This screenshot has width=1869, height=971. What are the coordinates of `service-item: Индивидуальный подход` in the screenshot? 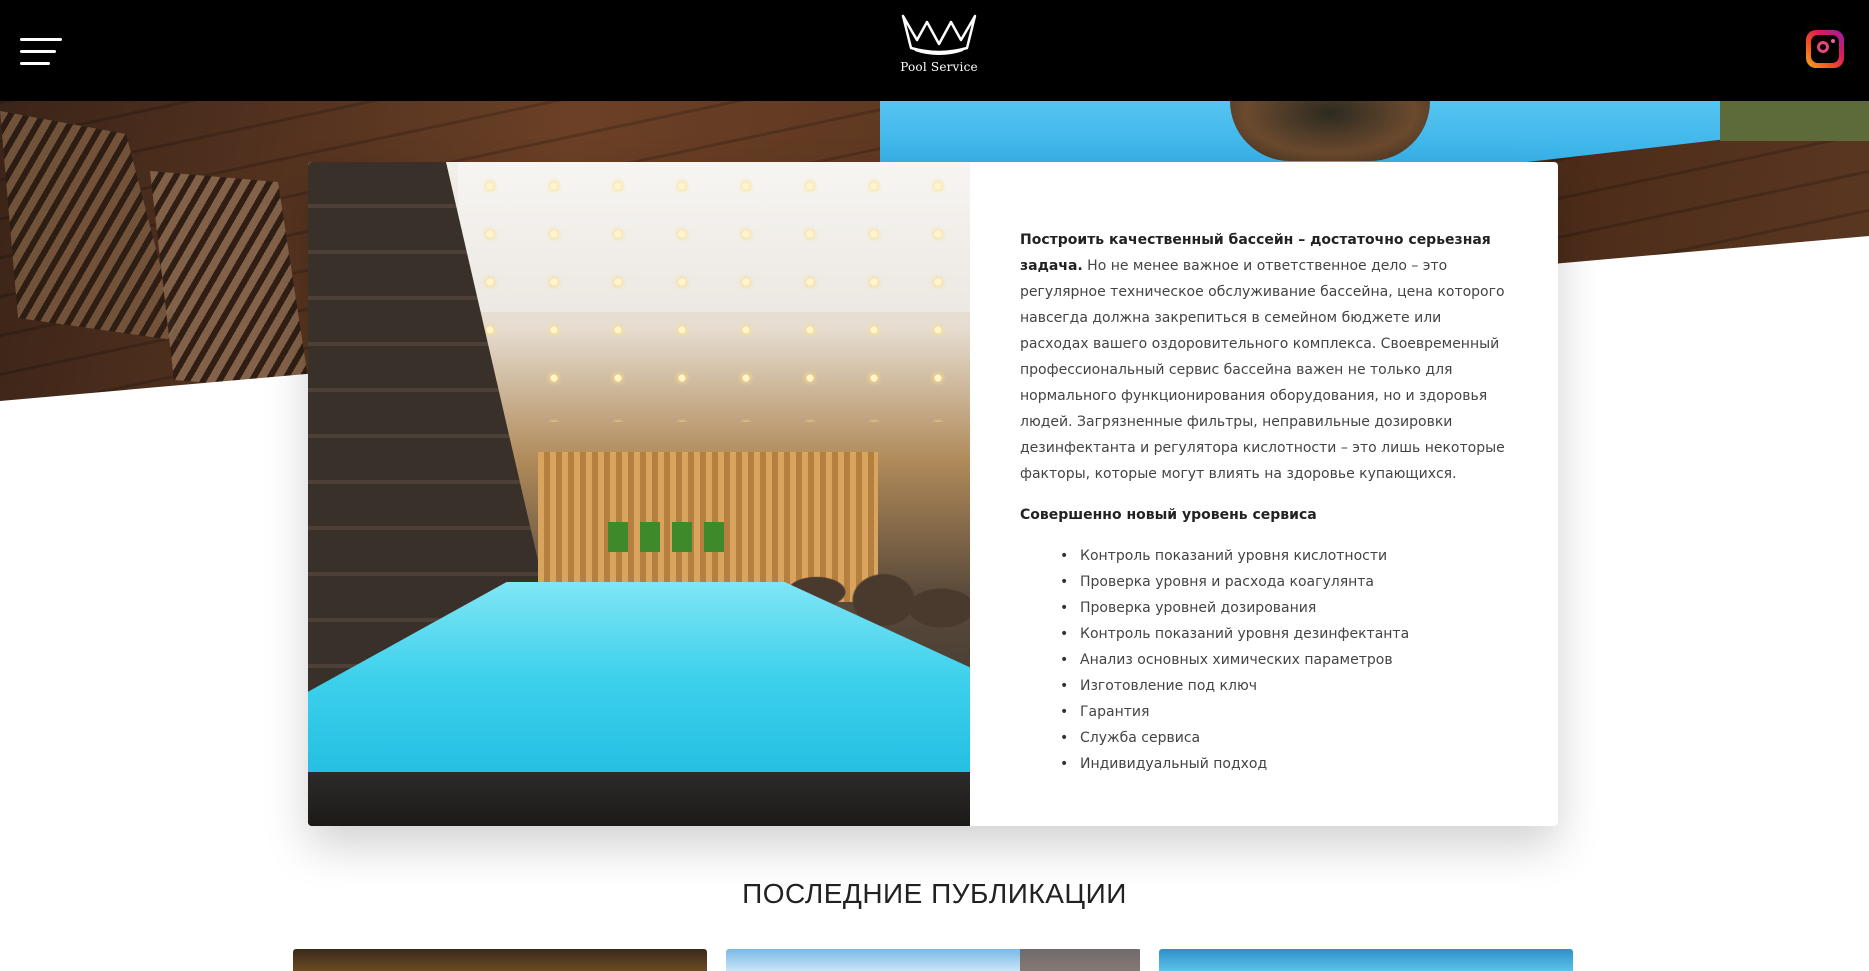 It's located at (1286, 764).